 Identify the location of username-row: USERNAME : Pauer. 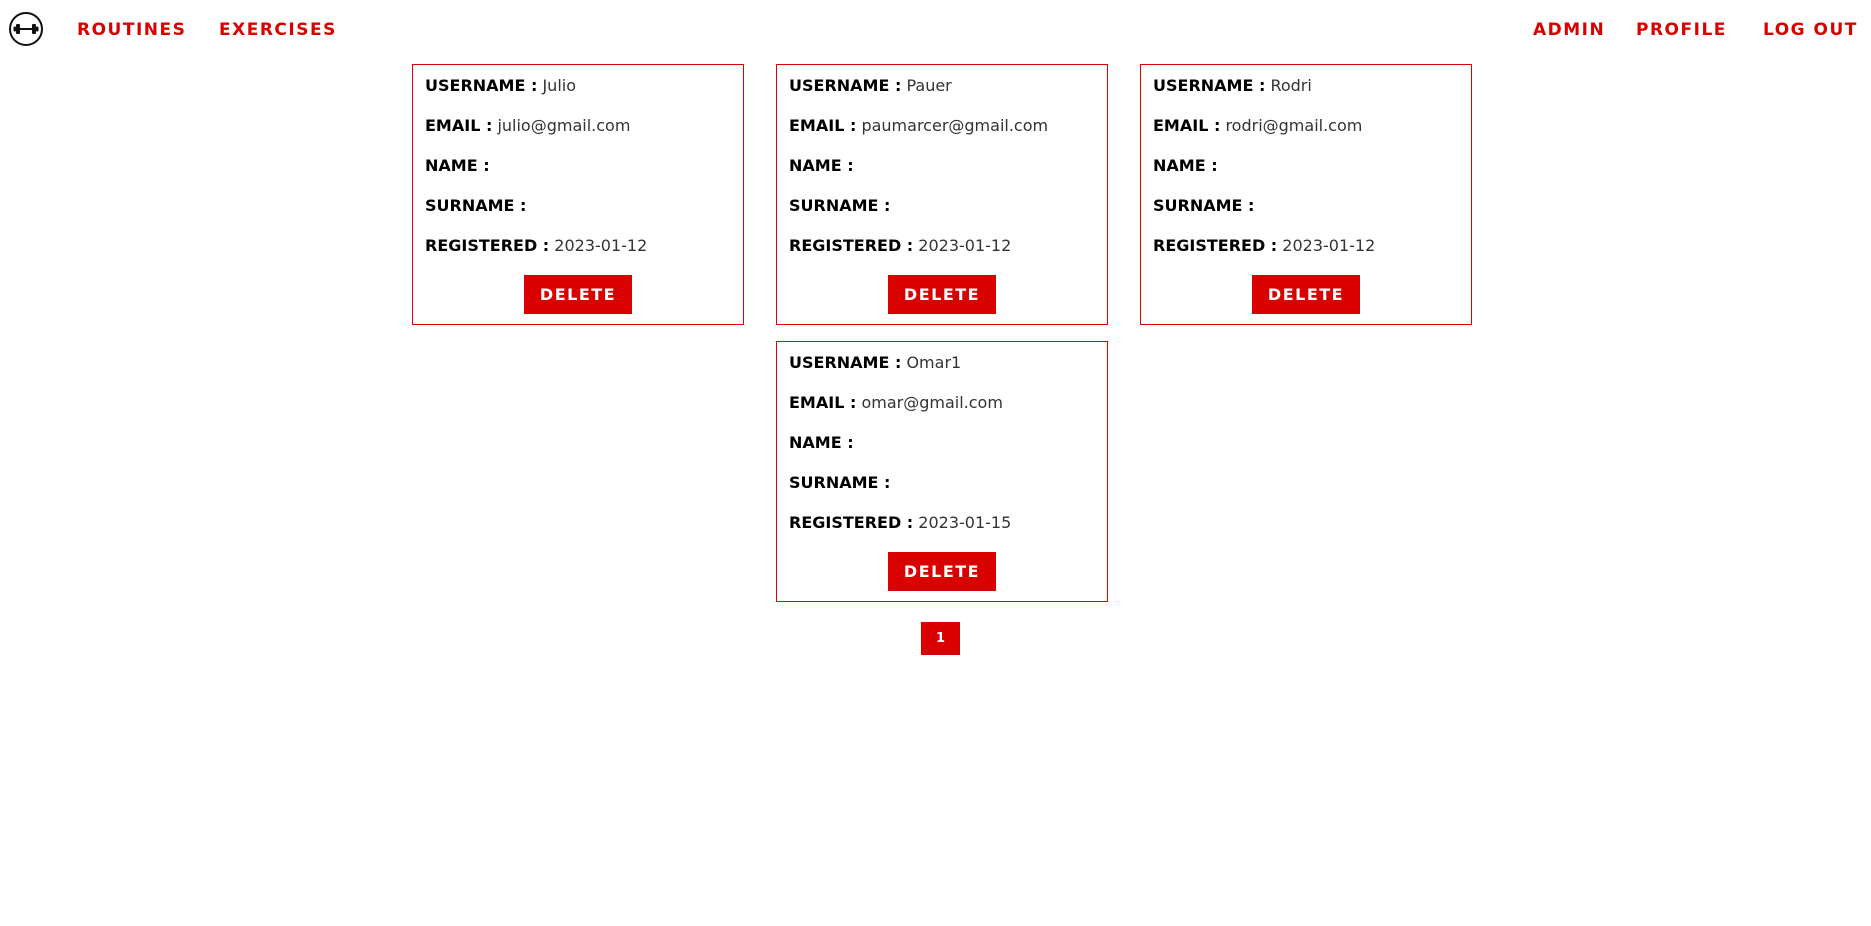
(942, 95).